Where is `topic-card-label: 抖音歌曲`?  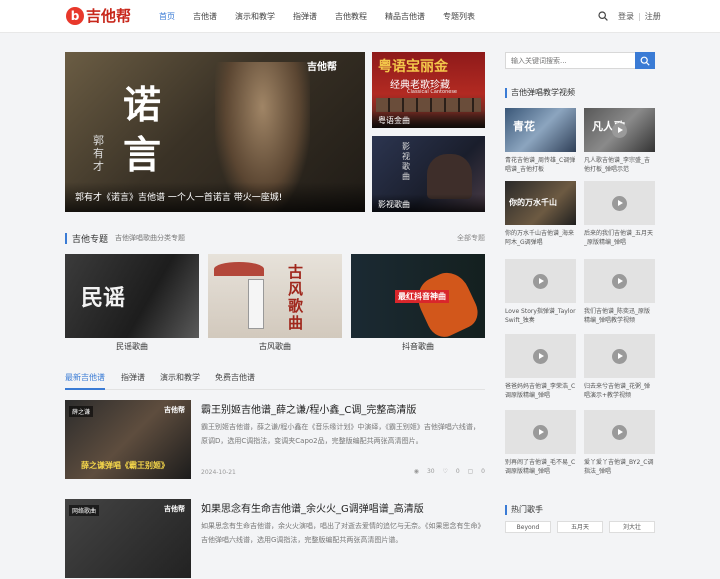
topic-card-label: 抖音歌曲 is located at coordinates (418, 346).